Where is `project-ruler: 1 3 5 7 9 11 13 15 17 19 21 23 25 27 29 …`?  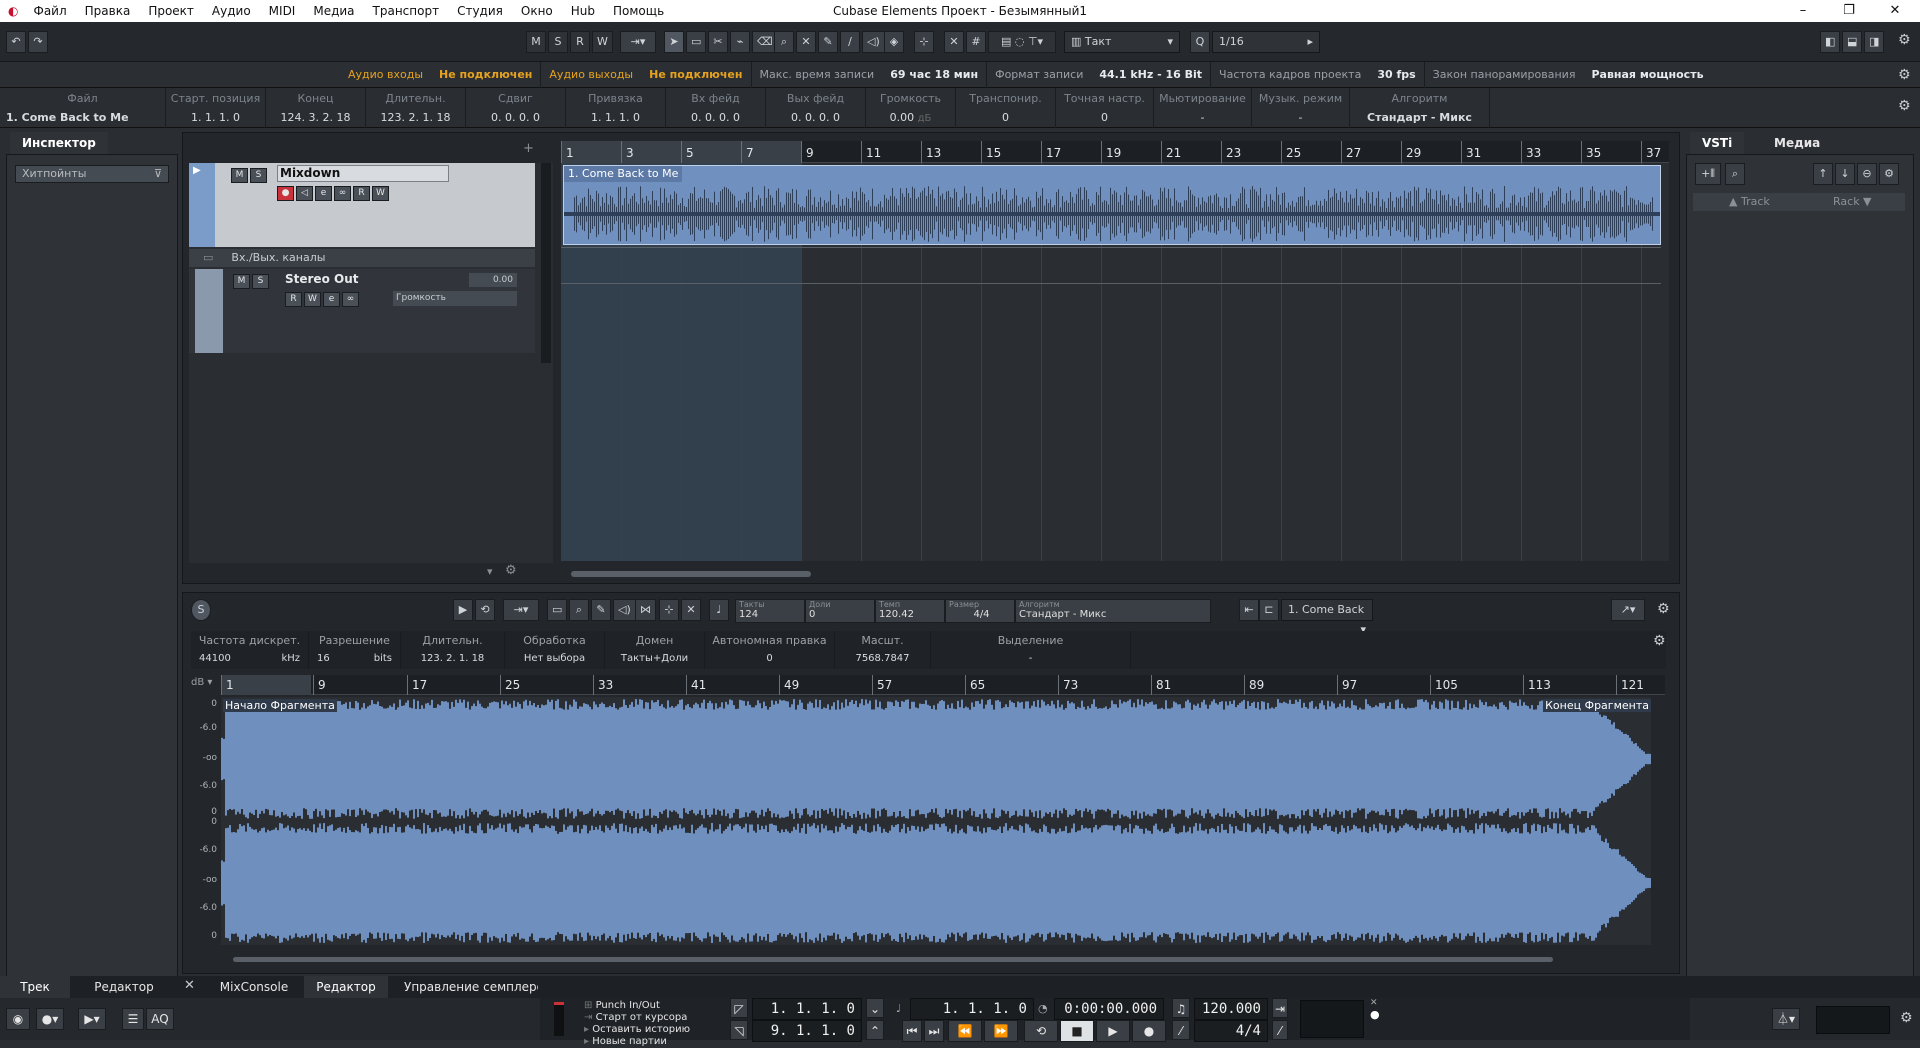
project-ruler: 1 3 5 7 9 11 13 15 17 19 21 23 25 27 29 … is located at coordinates (1115, 152).